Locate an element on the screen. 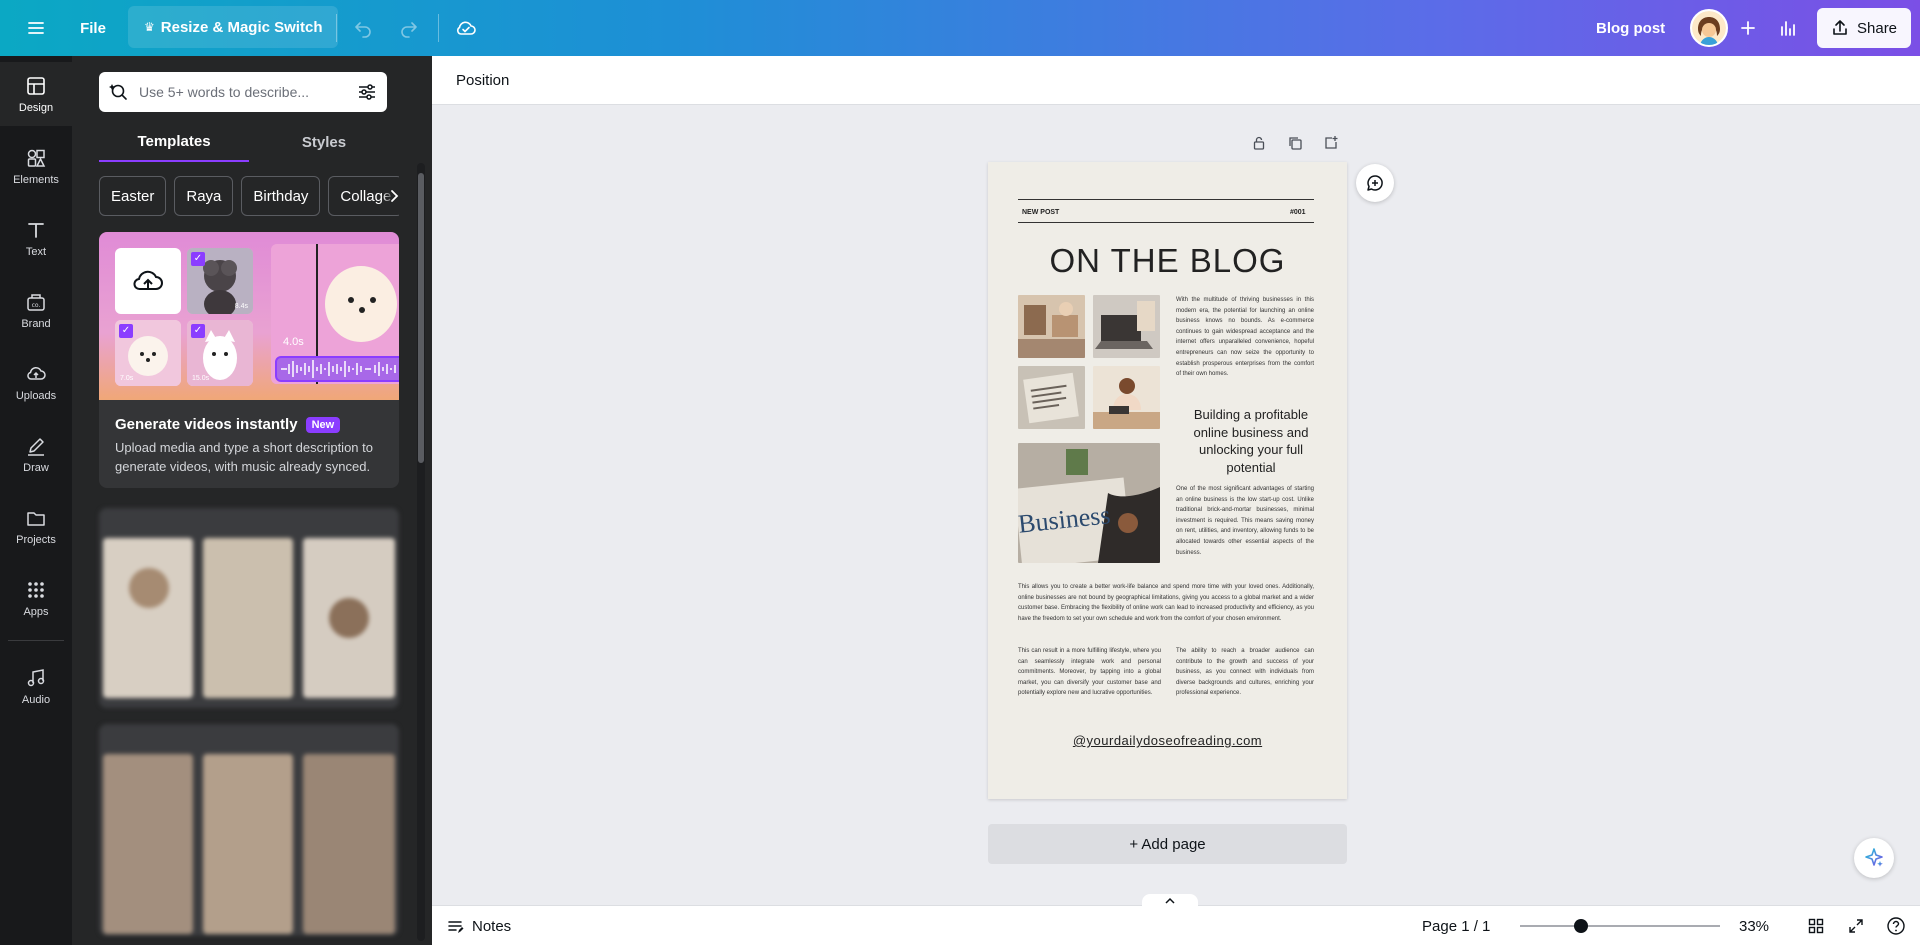 The image size is (1920, 945). photo-business-handshake: Business is located at coordinates (1089, 503).